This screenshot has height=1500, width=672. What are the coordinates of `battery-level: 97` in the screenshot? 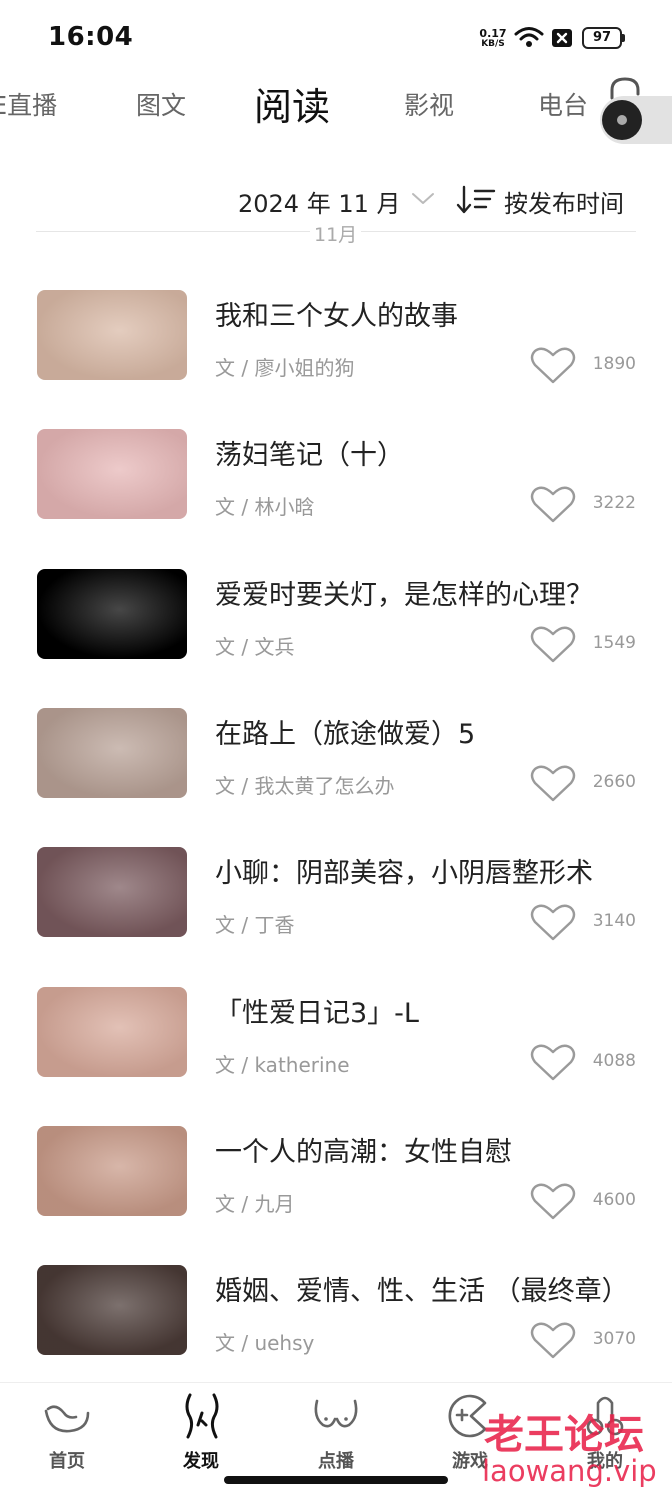 It's located at (602, 38).